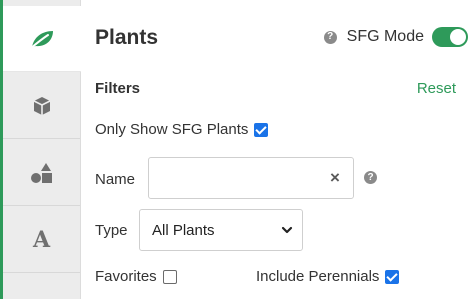 This screenshot has width=468, height=299. I want to click on sfg-mode-toggle, so click(450, 37).